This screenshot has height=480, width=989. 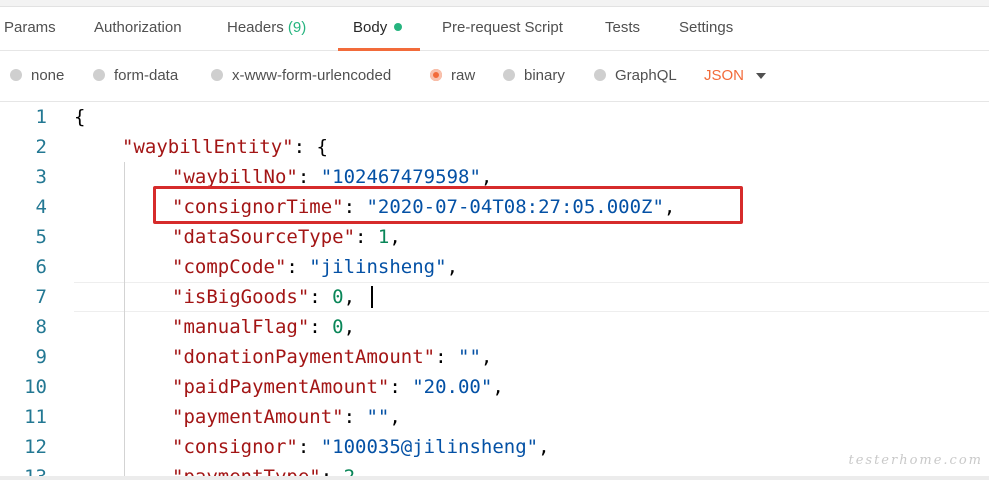 I want to click on line-number: 5, so click(x=41, y=237).